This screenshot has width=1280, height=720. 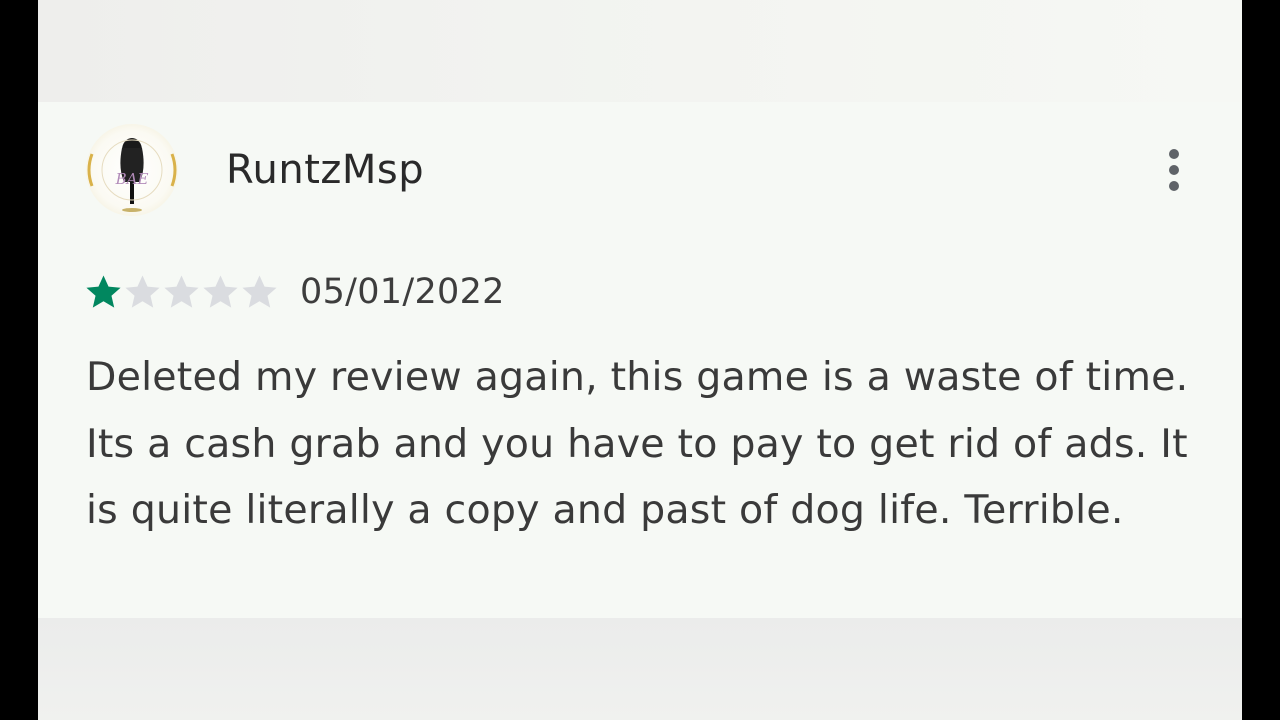 What do you see at coordinates (103, 292) in the screenshot?
I see `star-filled-icon` at bounding box center [103, 292].